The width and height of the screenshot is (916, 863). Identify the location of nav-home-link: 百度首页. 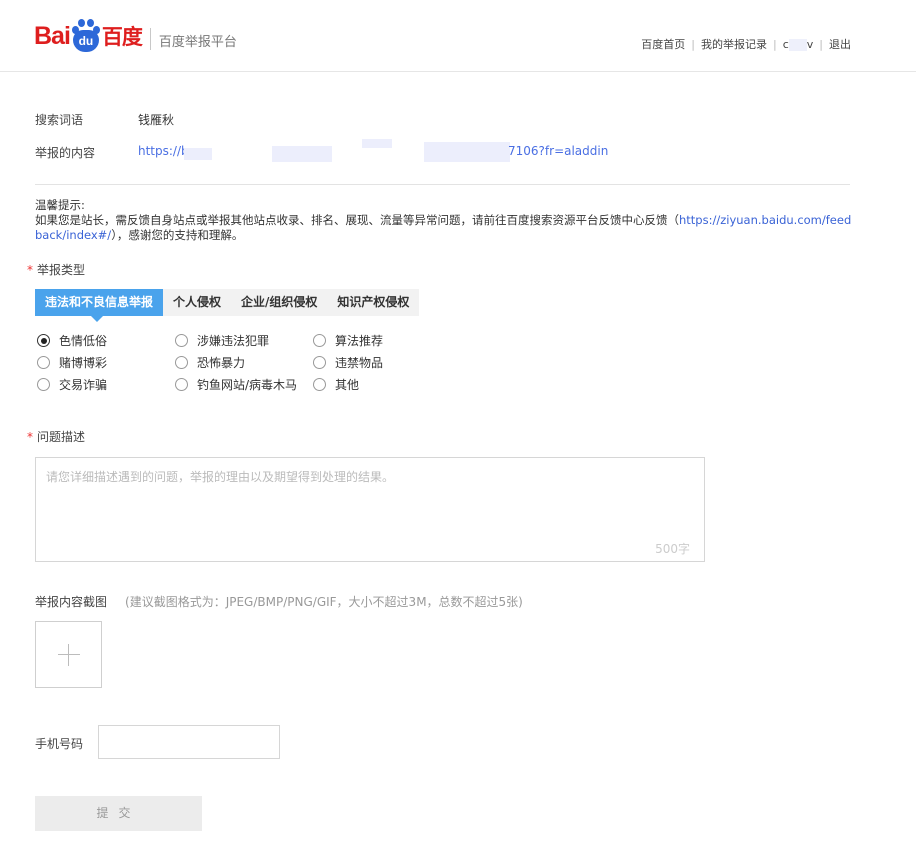
(663, 44).